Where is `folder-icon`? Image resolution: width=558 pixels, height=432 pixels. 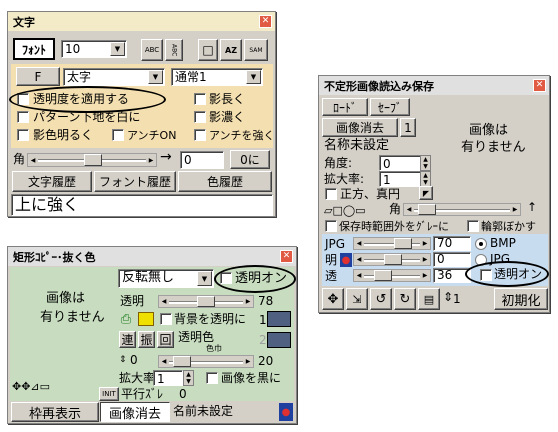 folder-icon is located at coordinates (146, 319).